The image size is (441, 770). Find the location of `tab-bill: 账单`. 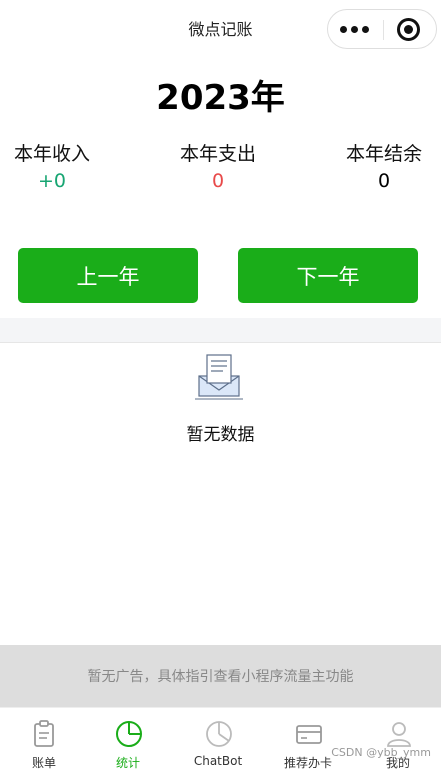

tab-bill: 账单 is located at coordinates (44, 739).